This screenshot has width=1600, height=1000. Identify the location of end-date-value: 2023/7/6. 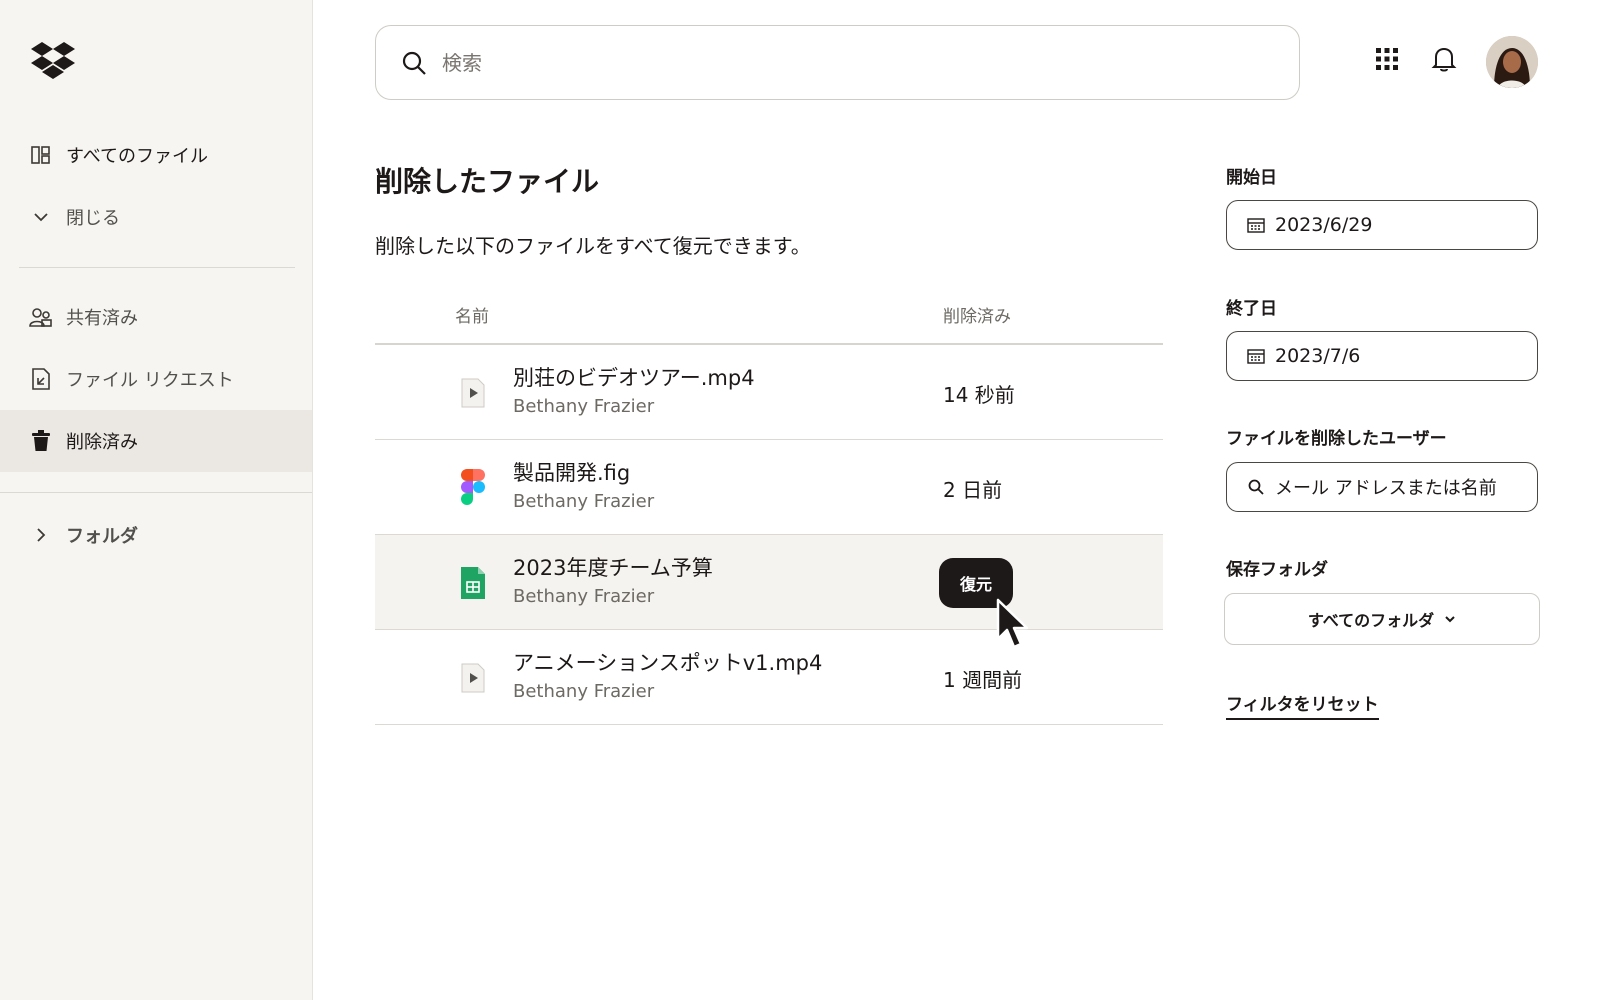
(1318, 356).